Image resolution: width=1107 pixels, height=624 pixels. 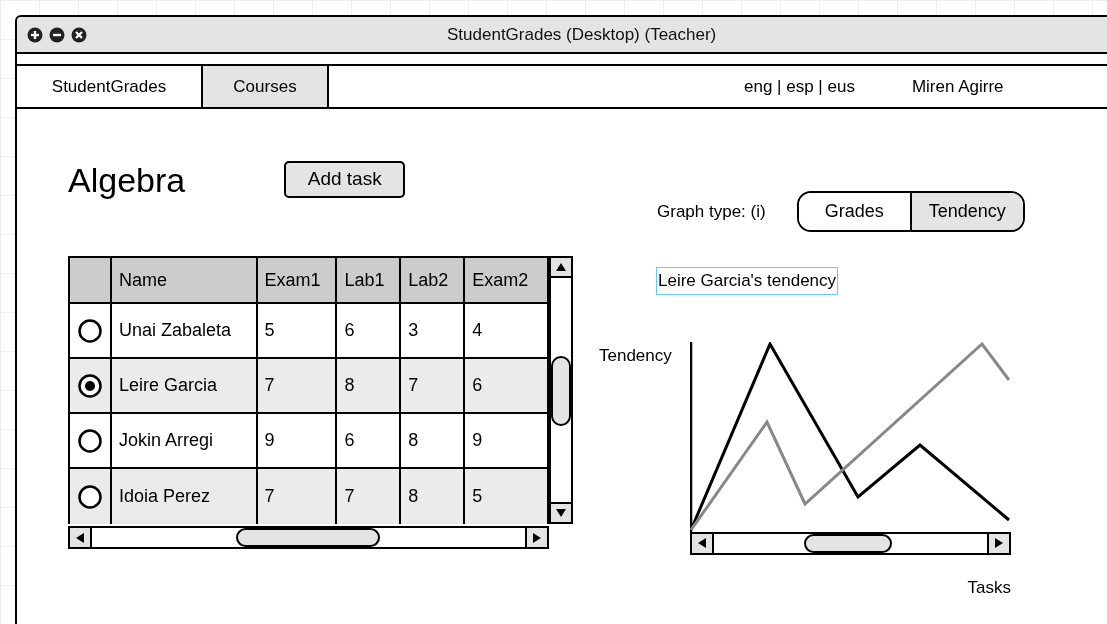 What do you see at coordinates (711, 211) in the screenshot?
I see `graph-type-label: Graph type: (i)` at bounding box center [711, 211].